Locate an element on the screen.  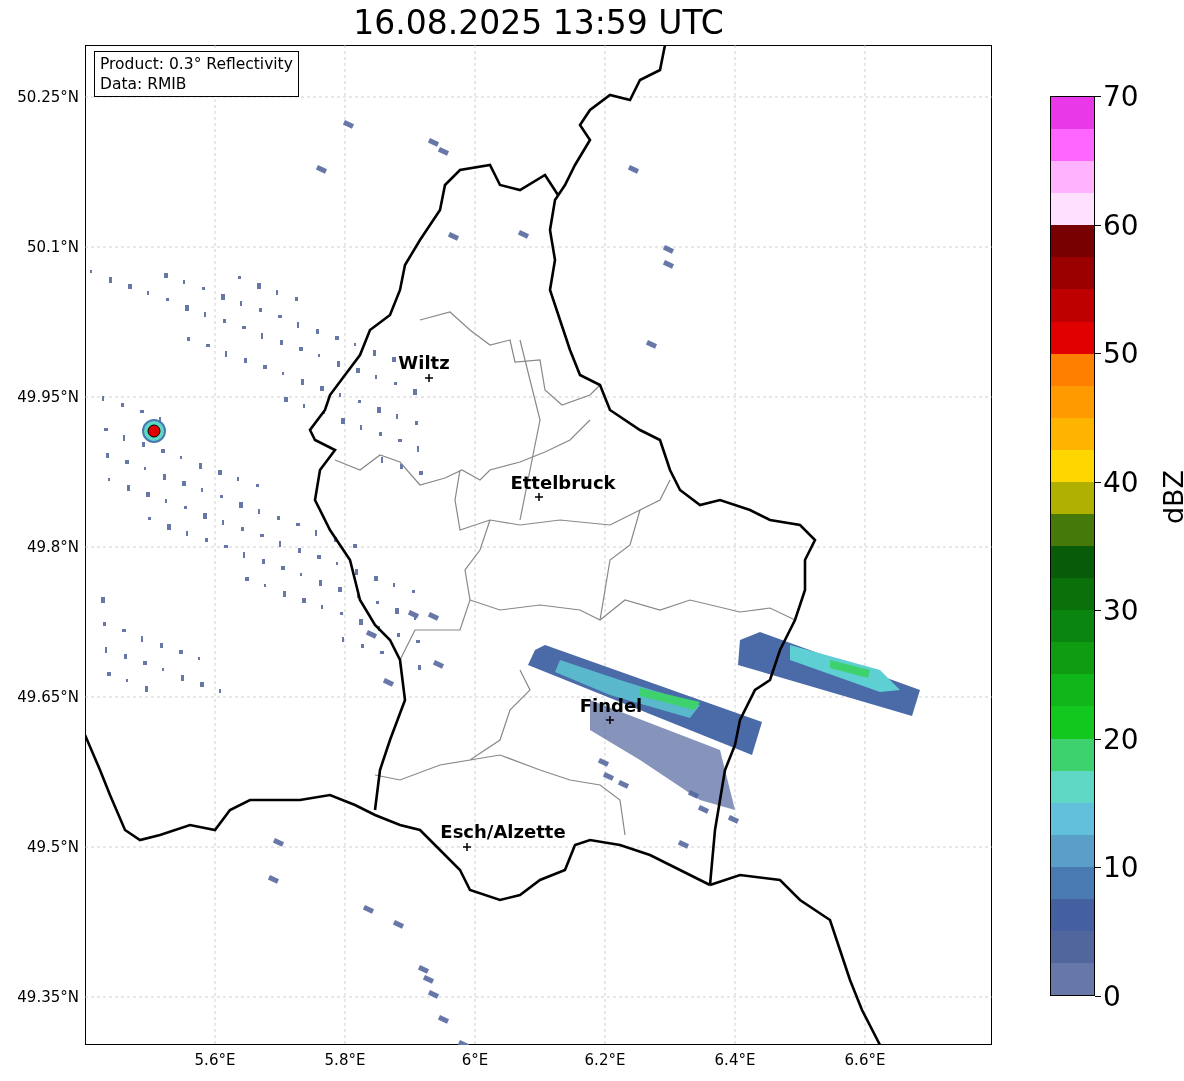
city-label: Wiltz is located at coordinates (424, 362).